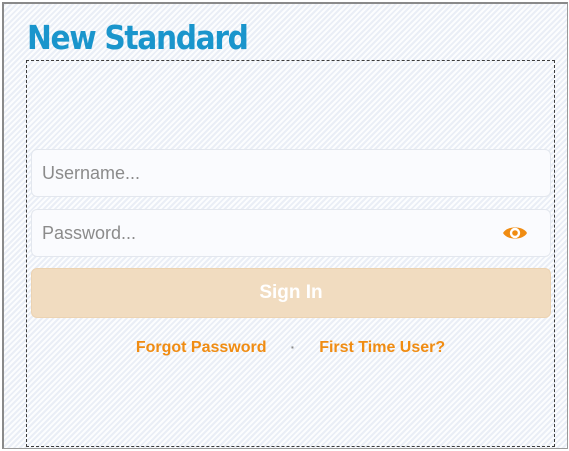  I want to click on page-title: New Standard, so click(138, 37).